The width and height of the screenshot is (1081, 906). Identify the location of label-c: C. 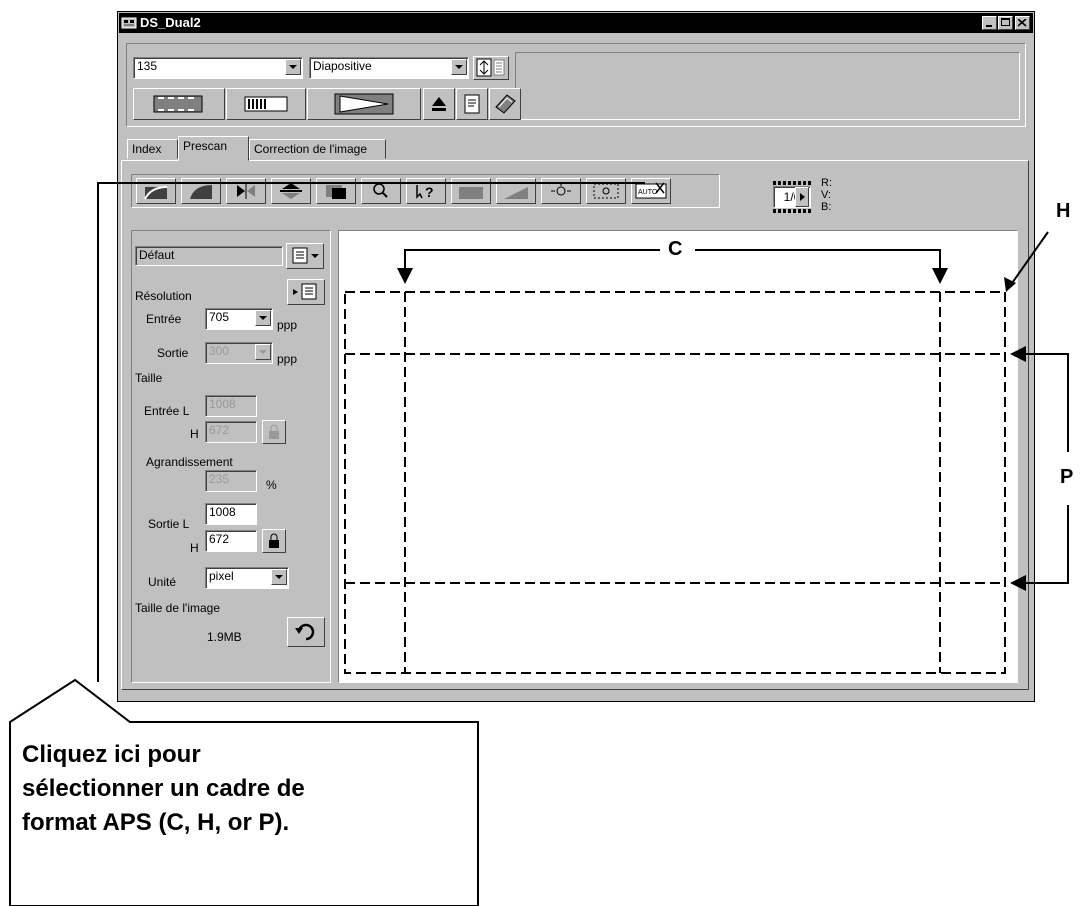
(675, 249).